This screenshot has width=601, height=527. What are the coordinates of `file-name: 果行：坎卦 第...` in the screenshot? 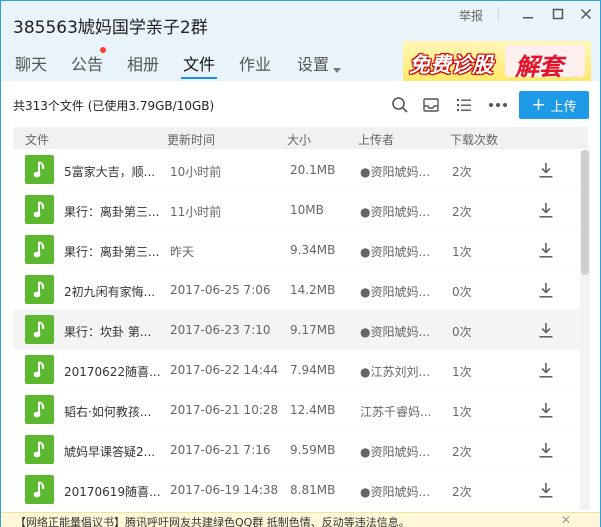 It's located at (114, 331).